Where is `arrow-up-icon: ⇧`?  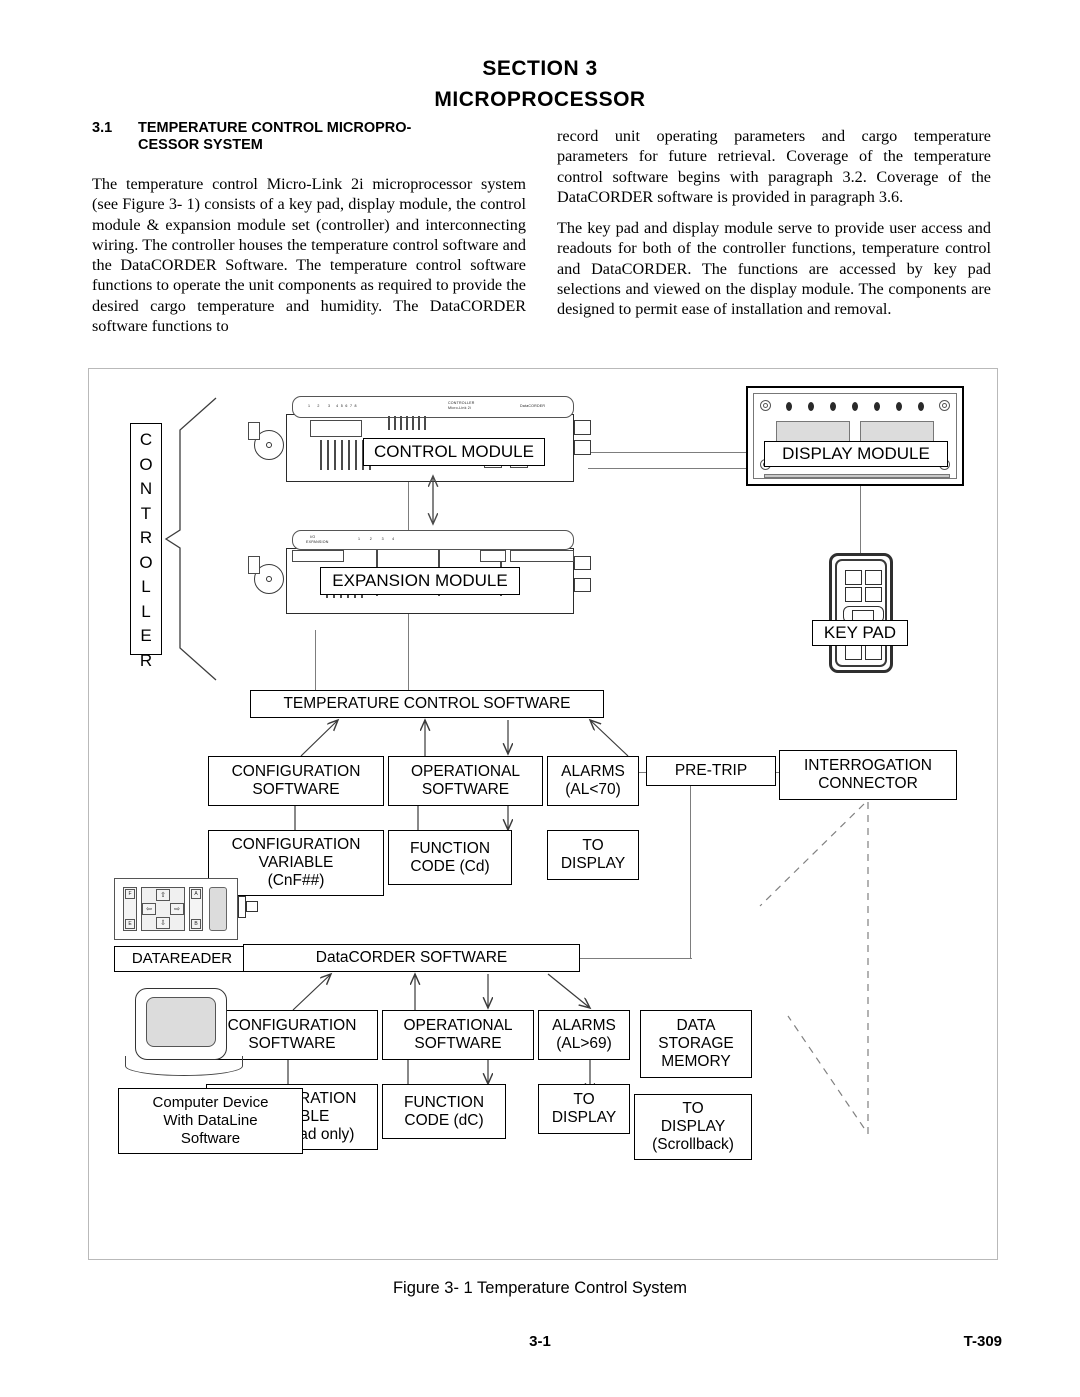 arrow-up-icon: ⇧ is located at coordinates (163, 895).